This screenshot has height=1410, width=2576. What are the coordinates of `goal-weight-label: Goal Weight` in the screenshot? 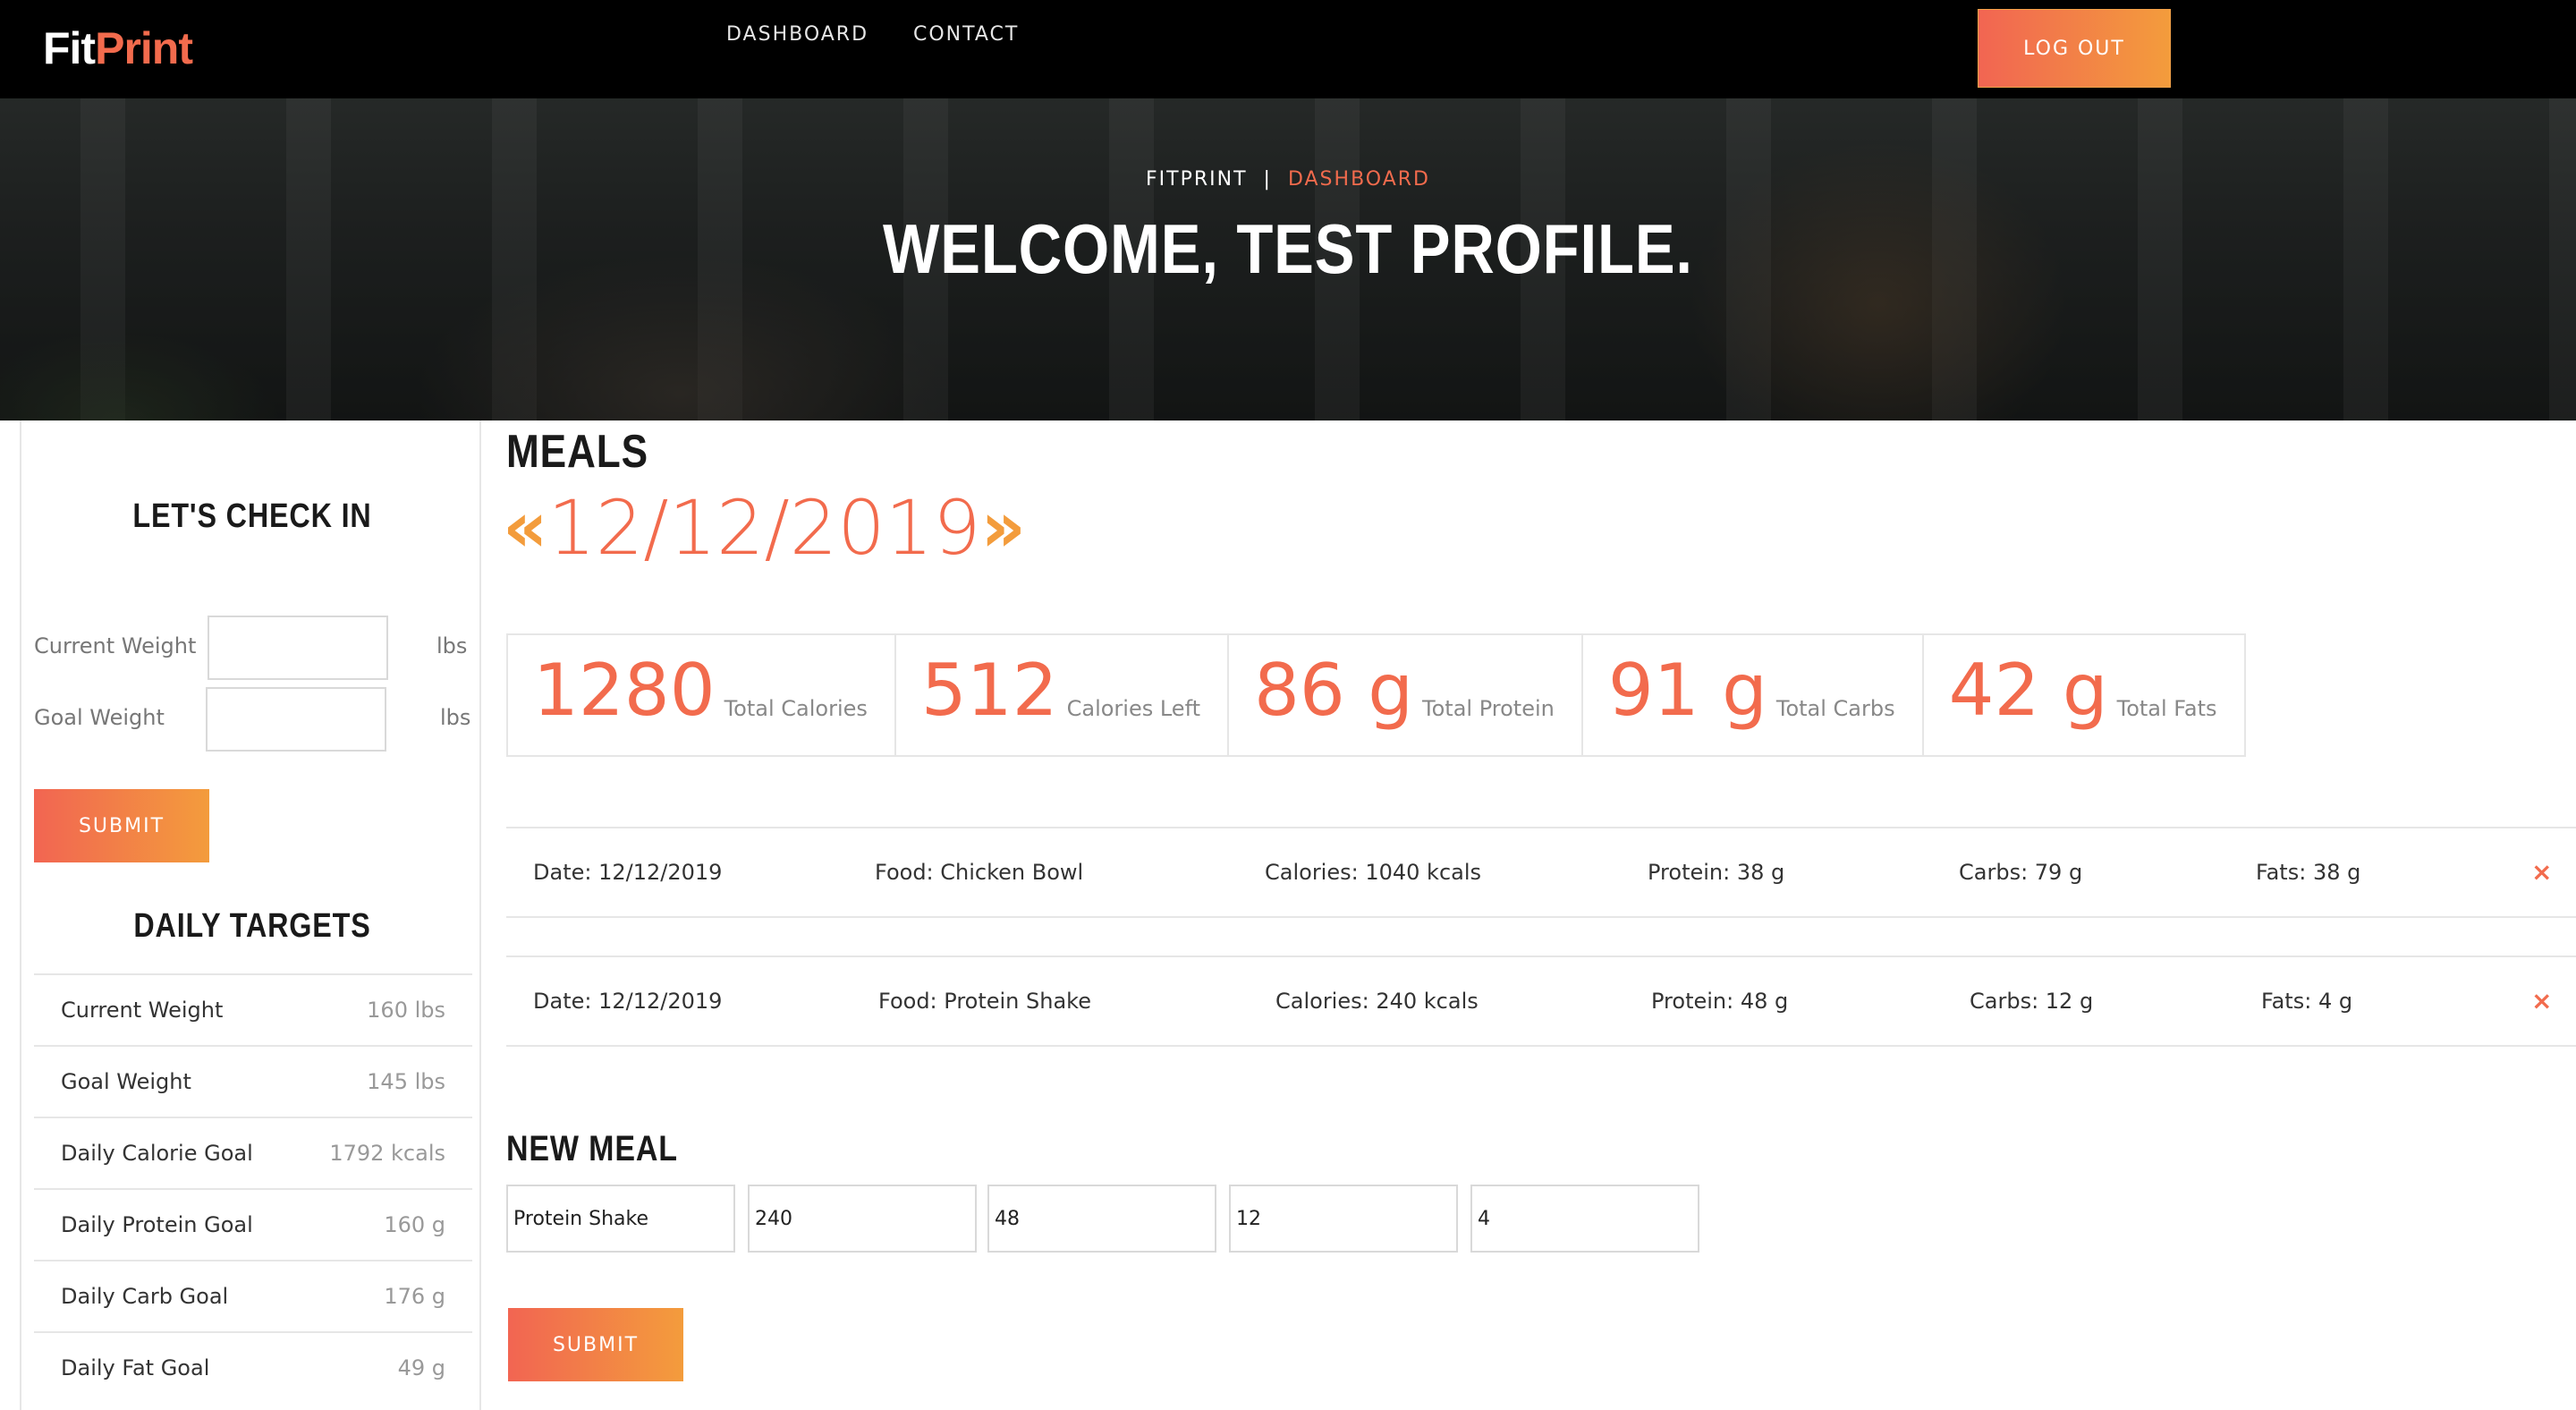 It's located at (99, 718).